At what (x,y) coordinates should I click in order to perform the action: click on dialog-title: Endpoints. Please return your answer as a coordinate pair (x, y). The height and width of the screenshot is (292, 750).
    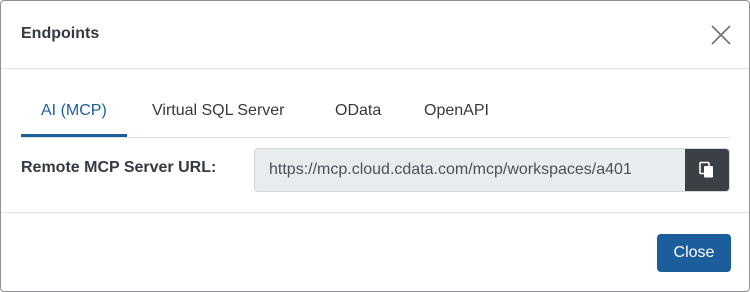
    Looking at the image, I should click on (60, 33).